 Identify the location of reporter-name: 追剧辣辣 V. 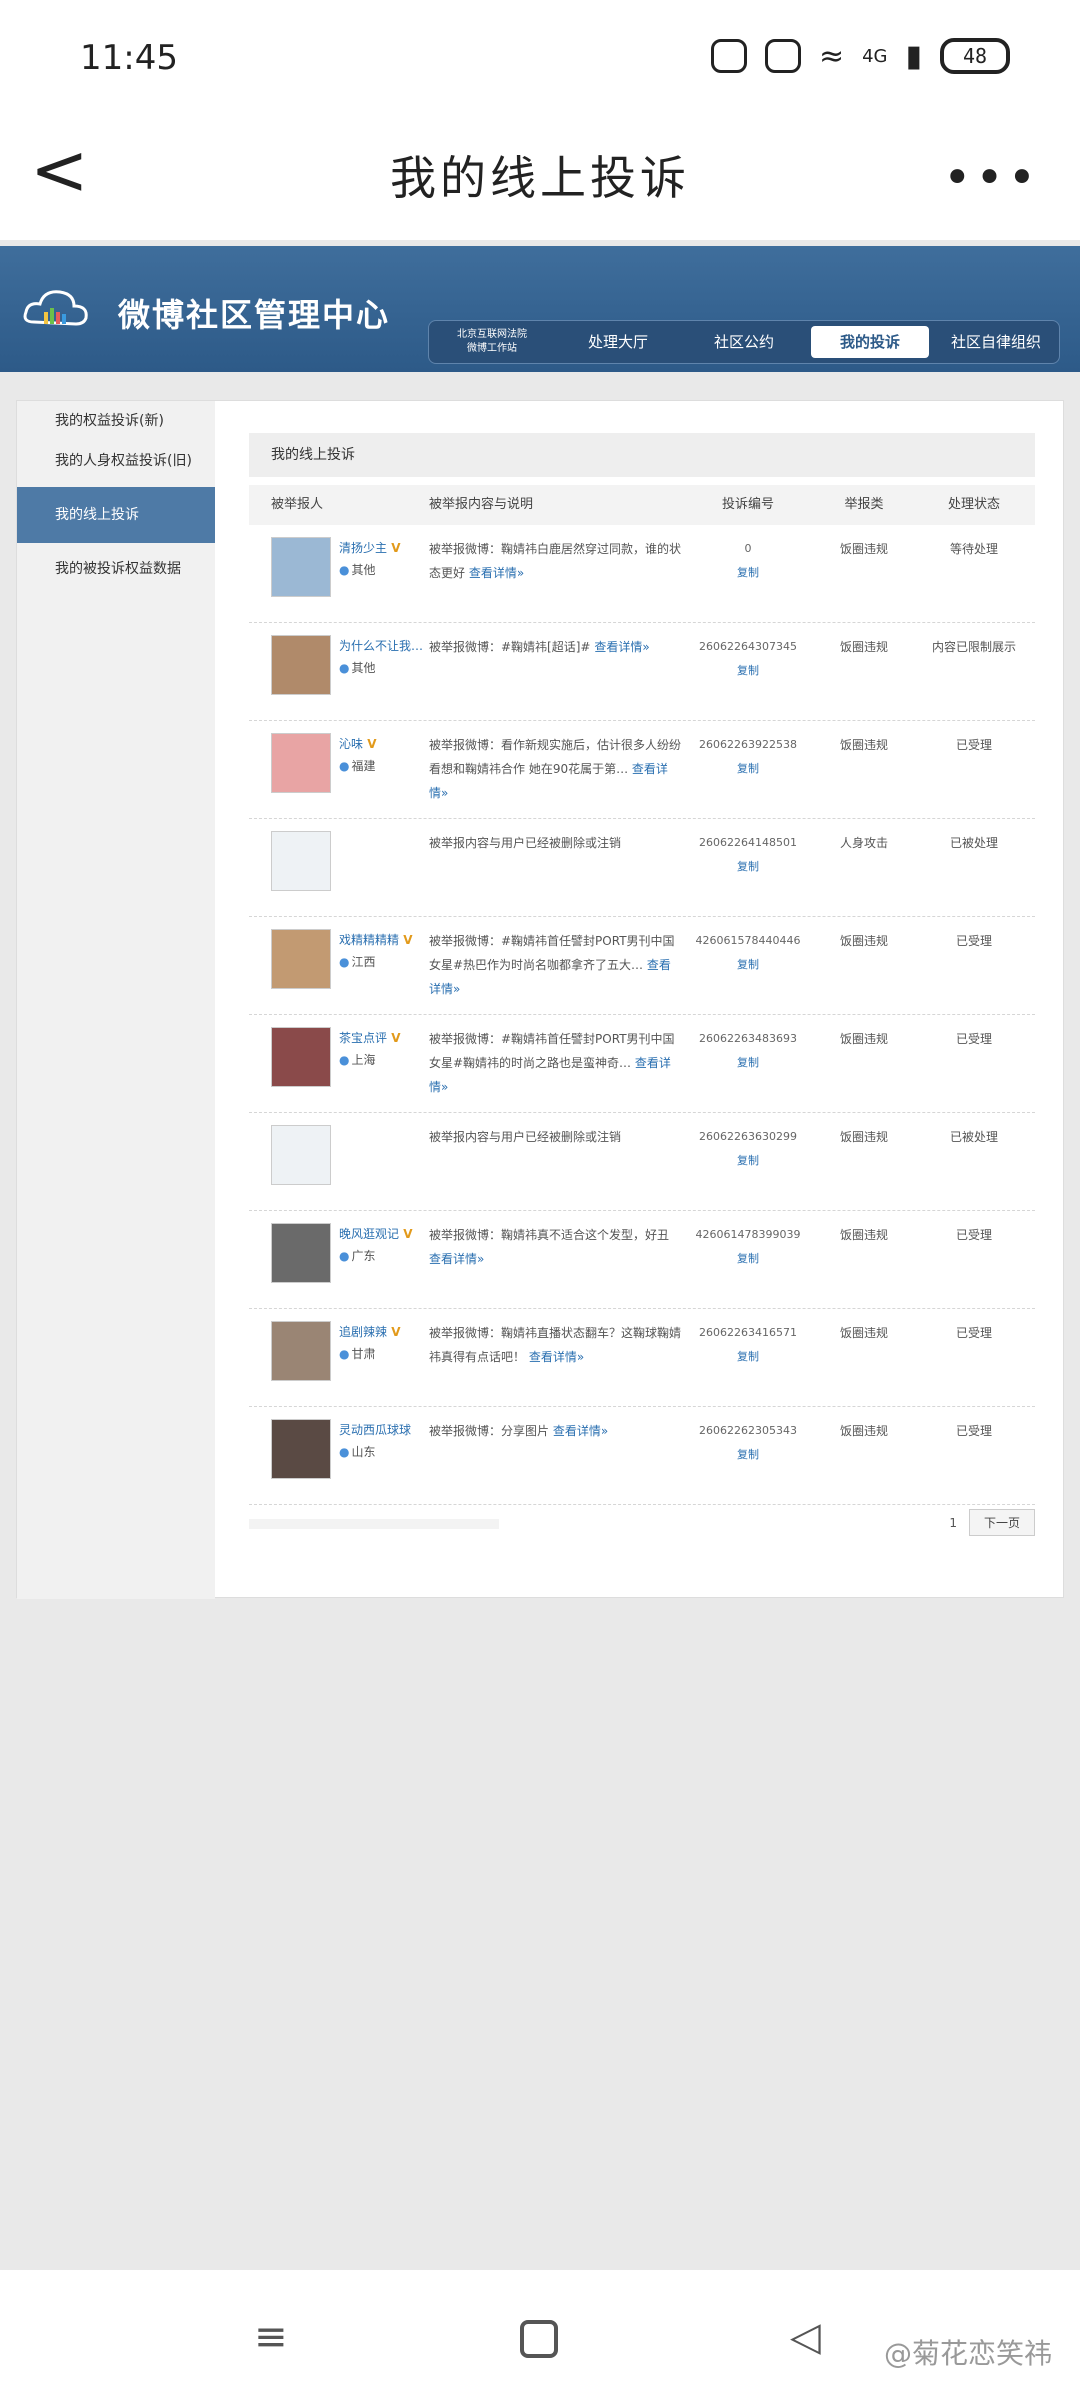
(381, 1332).